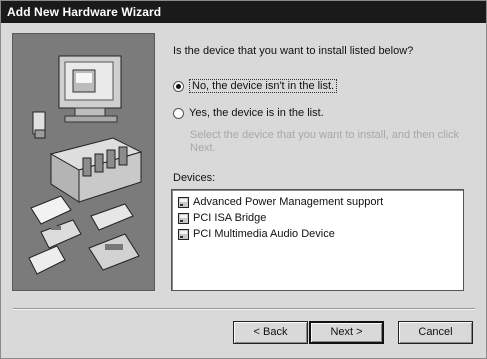 The image size is (487, 359). What do you see at coordinates (346, 332) in the screenshot?
I see `next-button: Next >` at bounding box center [346, 332].